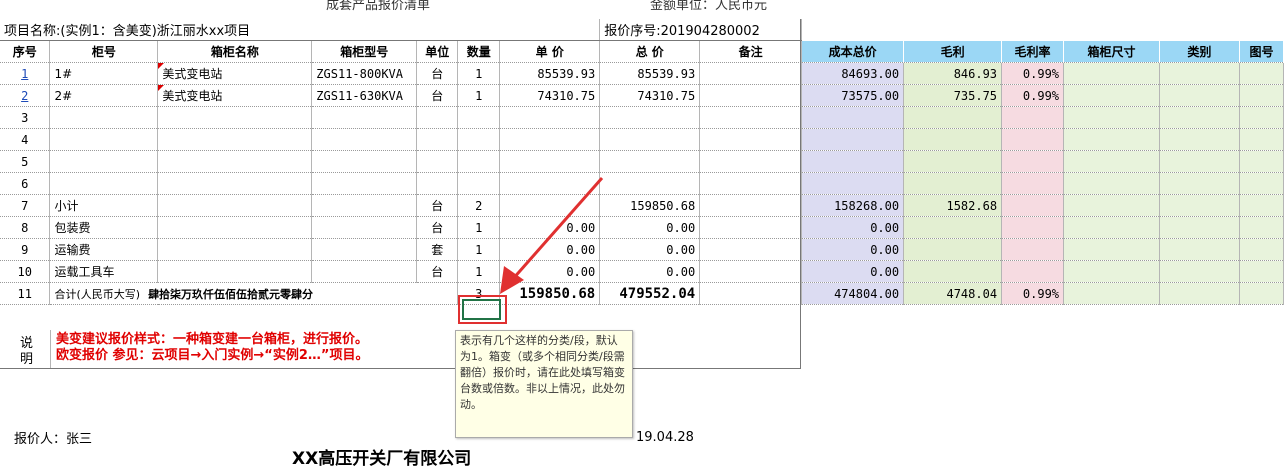  What do you see at coordinates (235, 51) in the screenshot?
I see `col-header-2: 箱柜名称` at bounding box center [235, 51].